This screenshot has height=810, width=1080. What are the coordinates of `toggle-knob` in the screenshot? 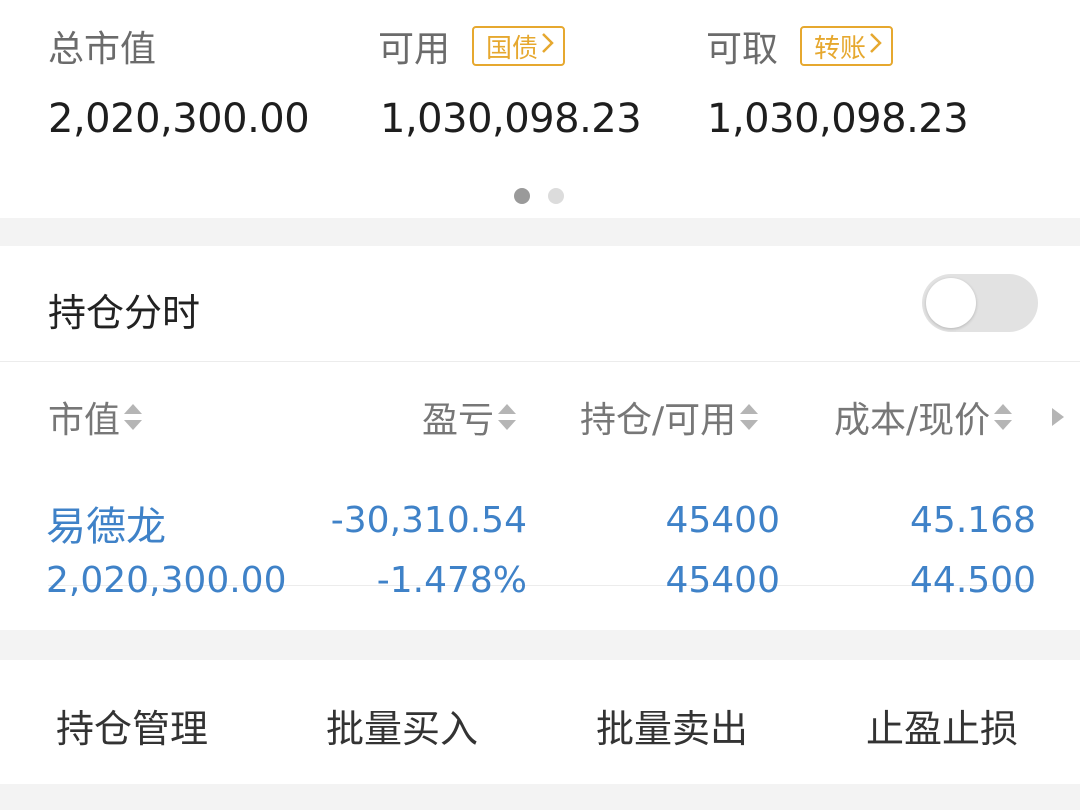 It's located at (951, 303).